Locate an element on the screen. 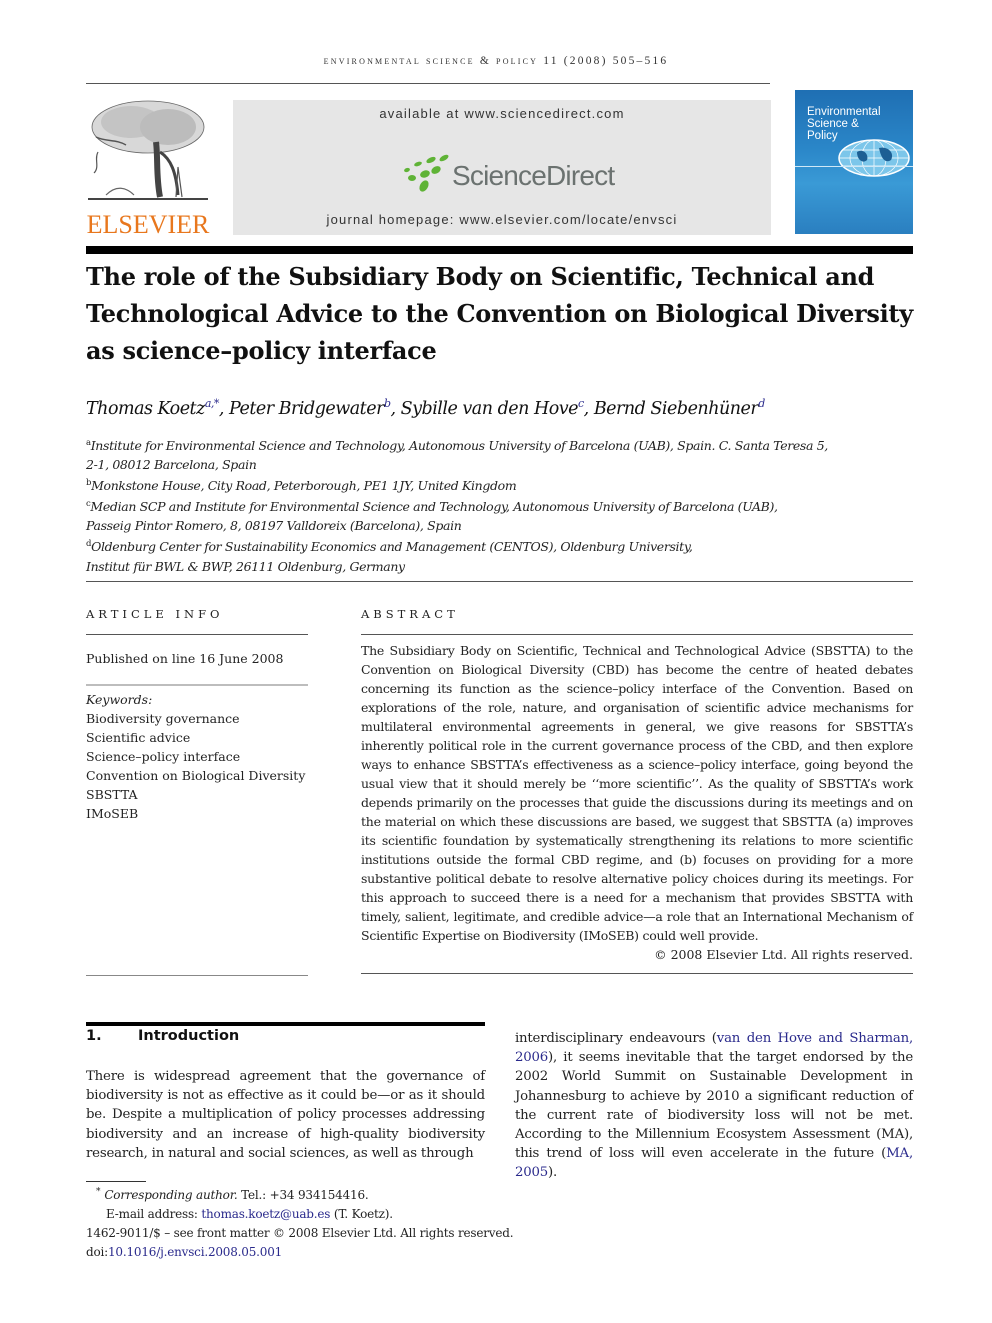  doi-link: 10.1016/j.envsci.2008.05.001 is located at coordinates (195, 1252).